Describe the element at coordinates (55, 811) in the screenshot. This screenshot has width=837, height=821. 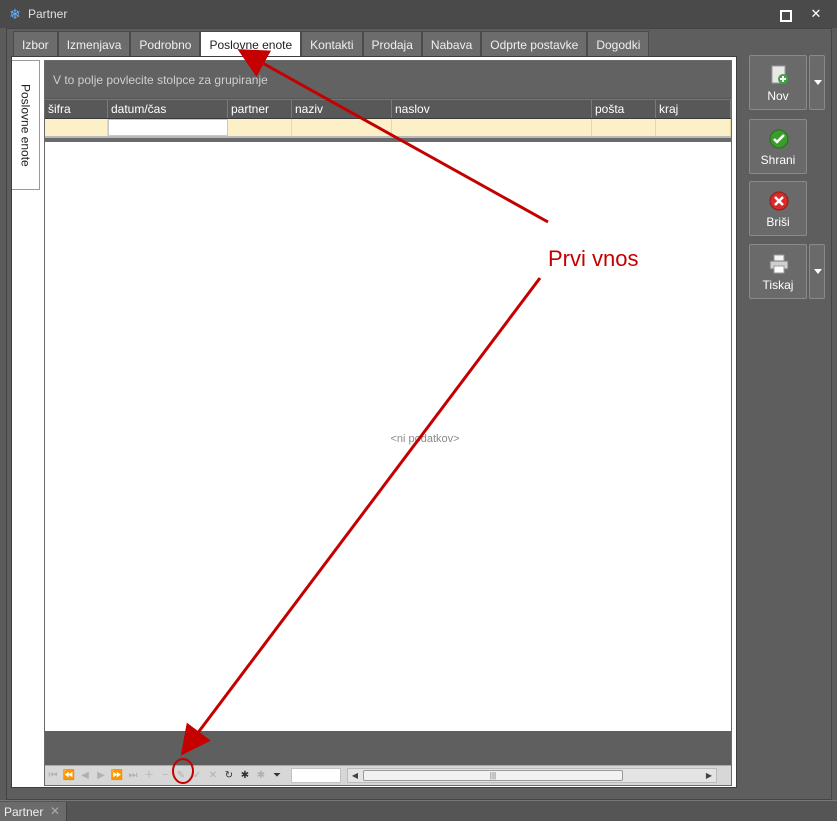
I see `taskbar-close-icon: ✕` at that location.